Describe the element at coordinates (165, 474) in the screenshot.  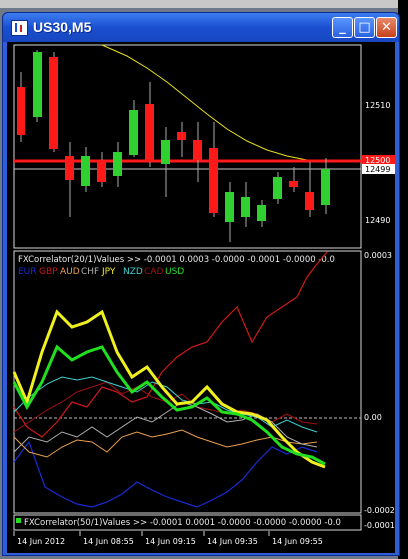
I see `eur-line` at that location.